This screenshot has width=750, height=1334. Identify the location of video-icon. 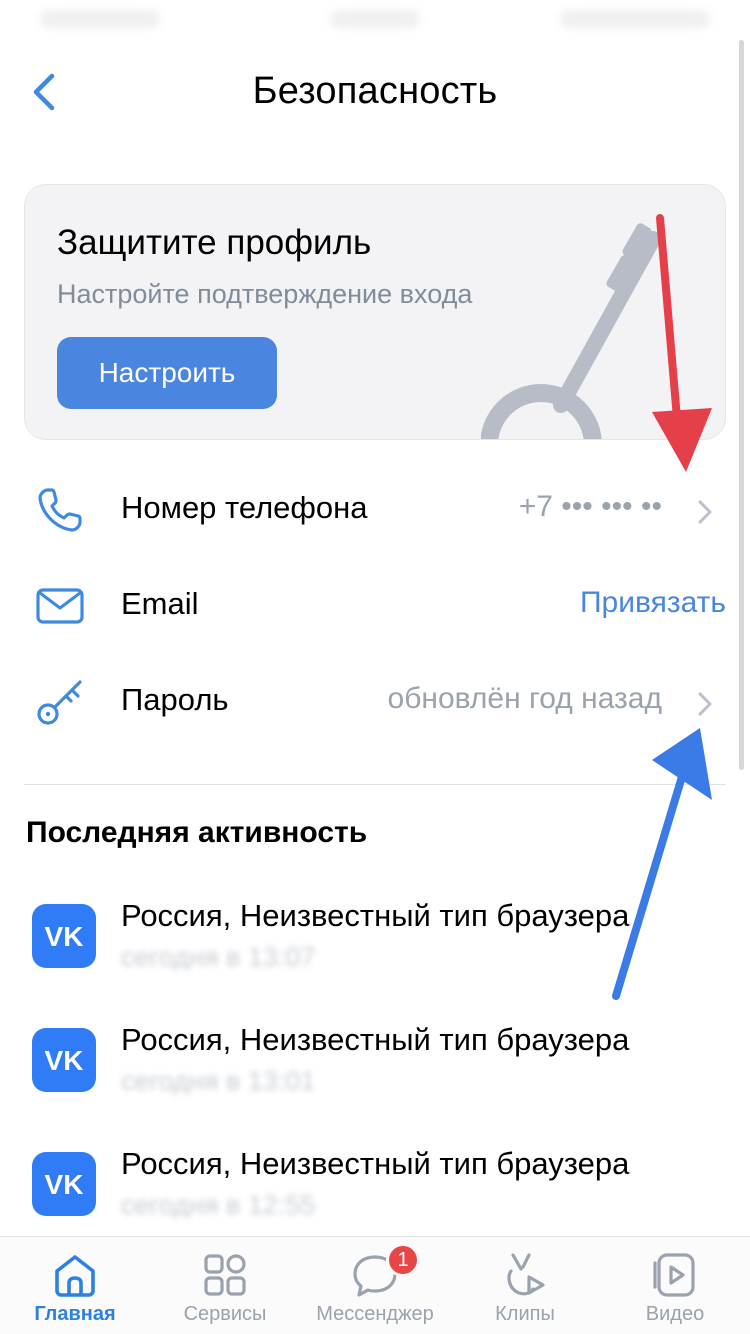
(674, 1275).